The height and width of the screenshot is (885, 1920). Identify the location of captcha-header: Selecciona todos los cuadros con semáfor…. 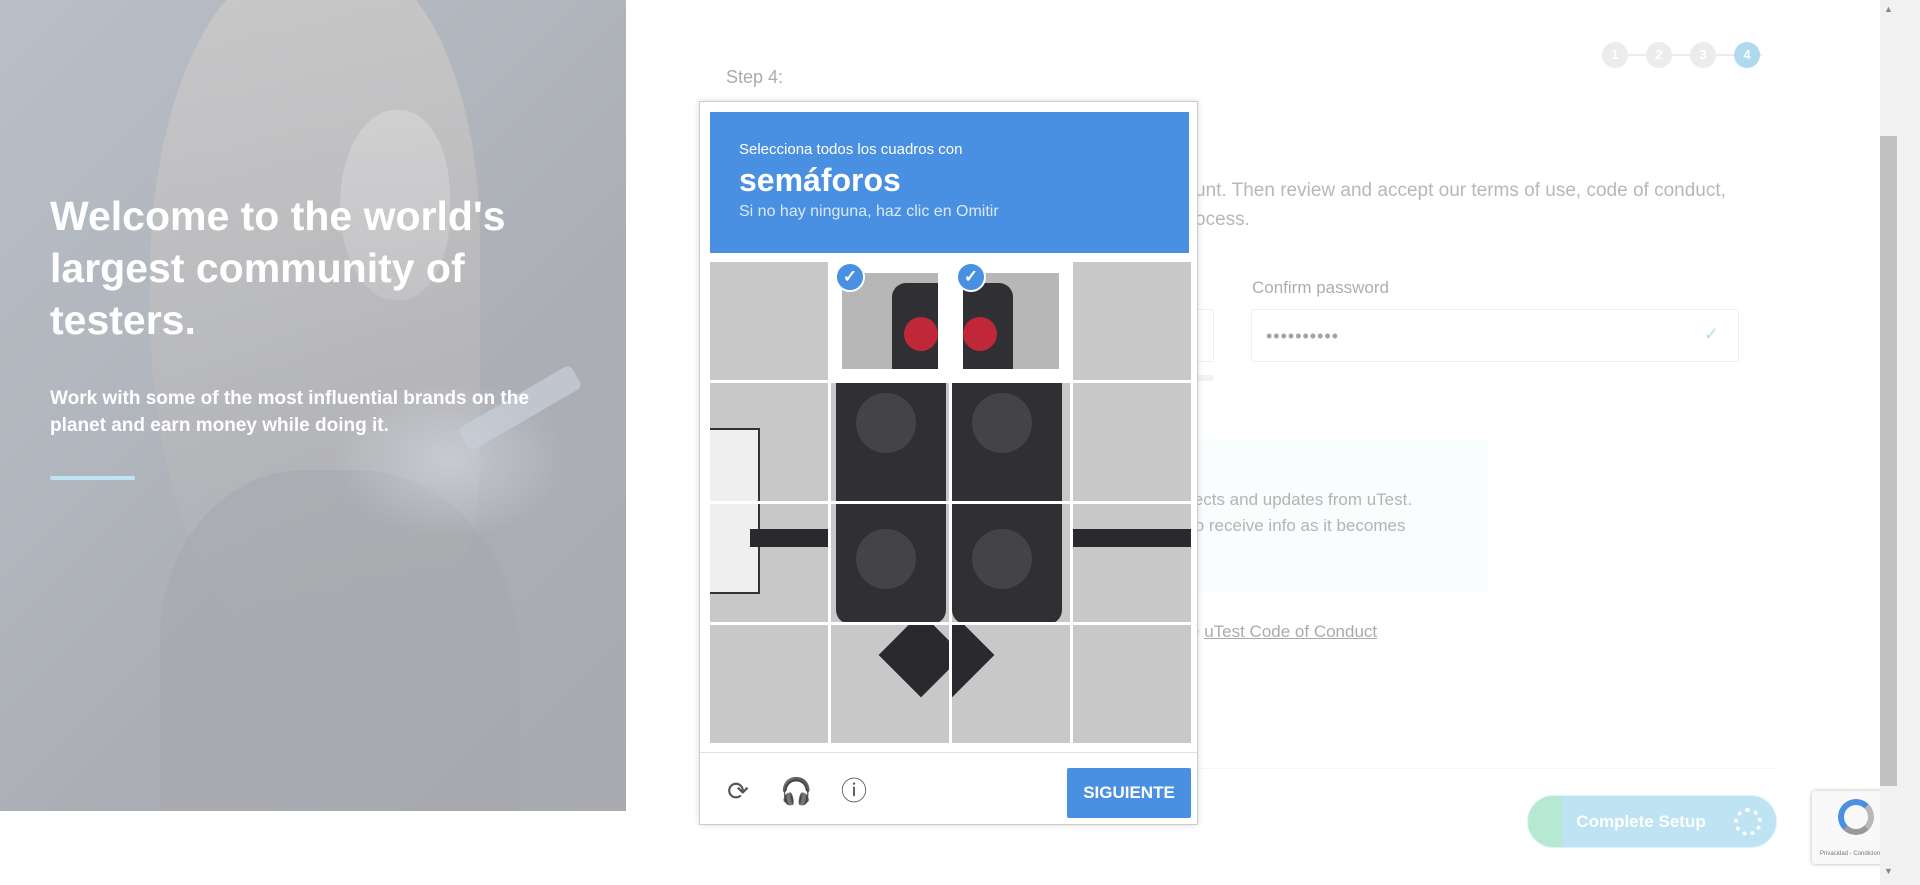
(949, 182).